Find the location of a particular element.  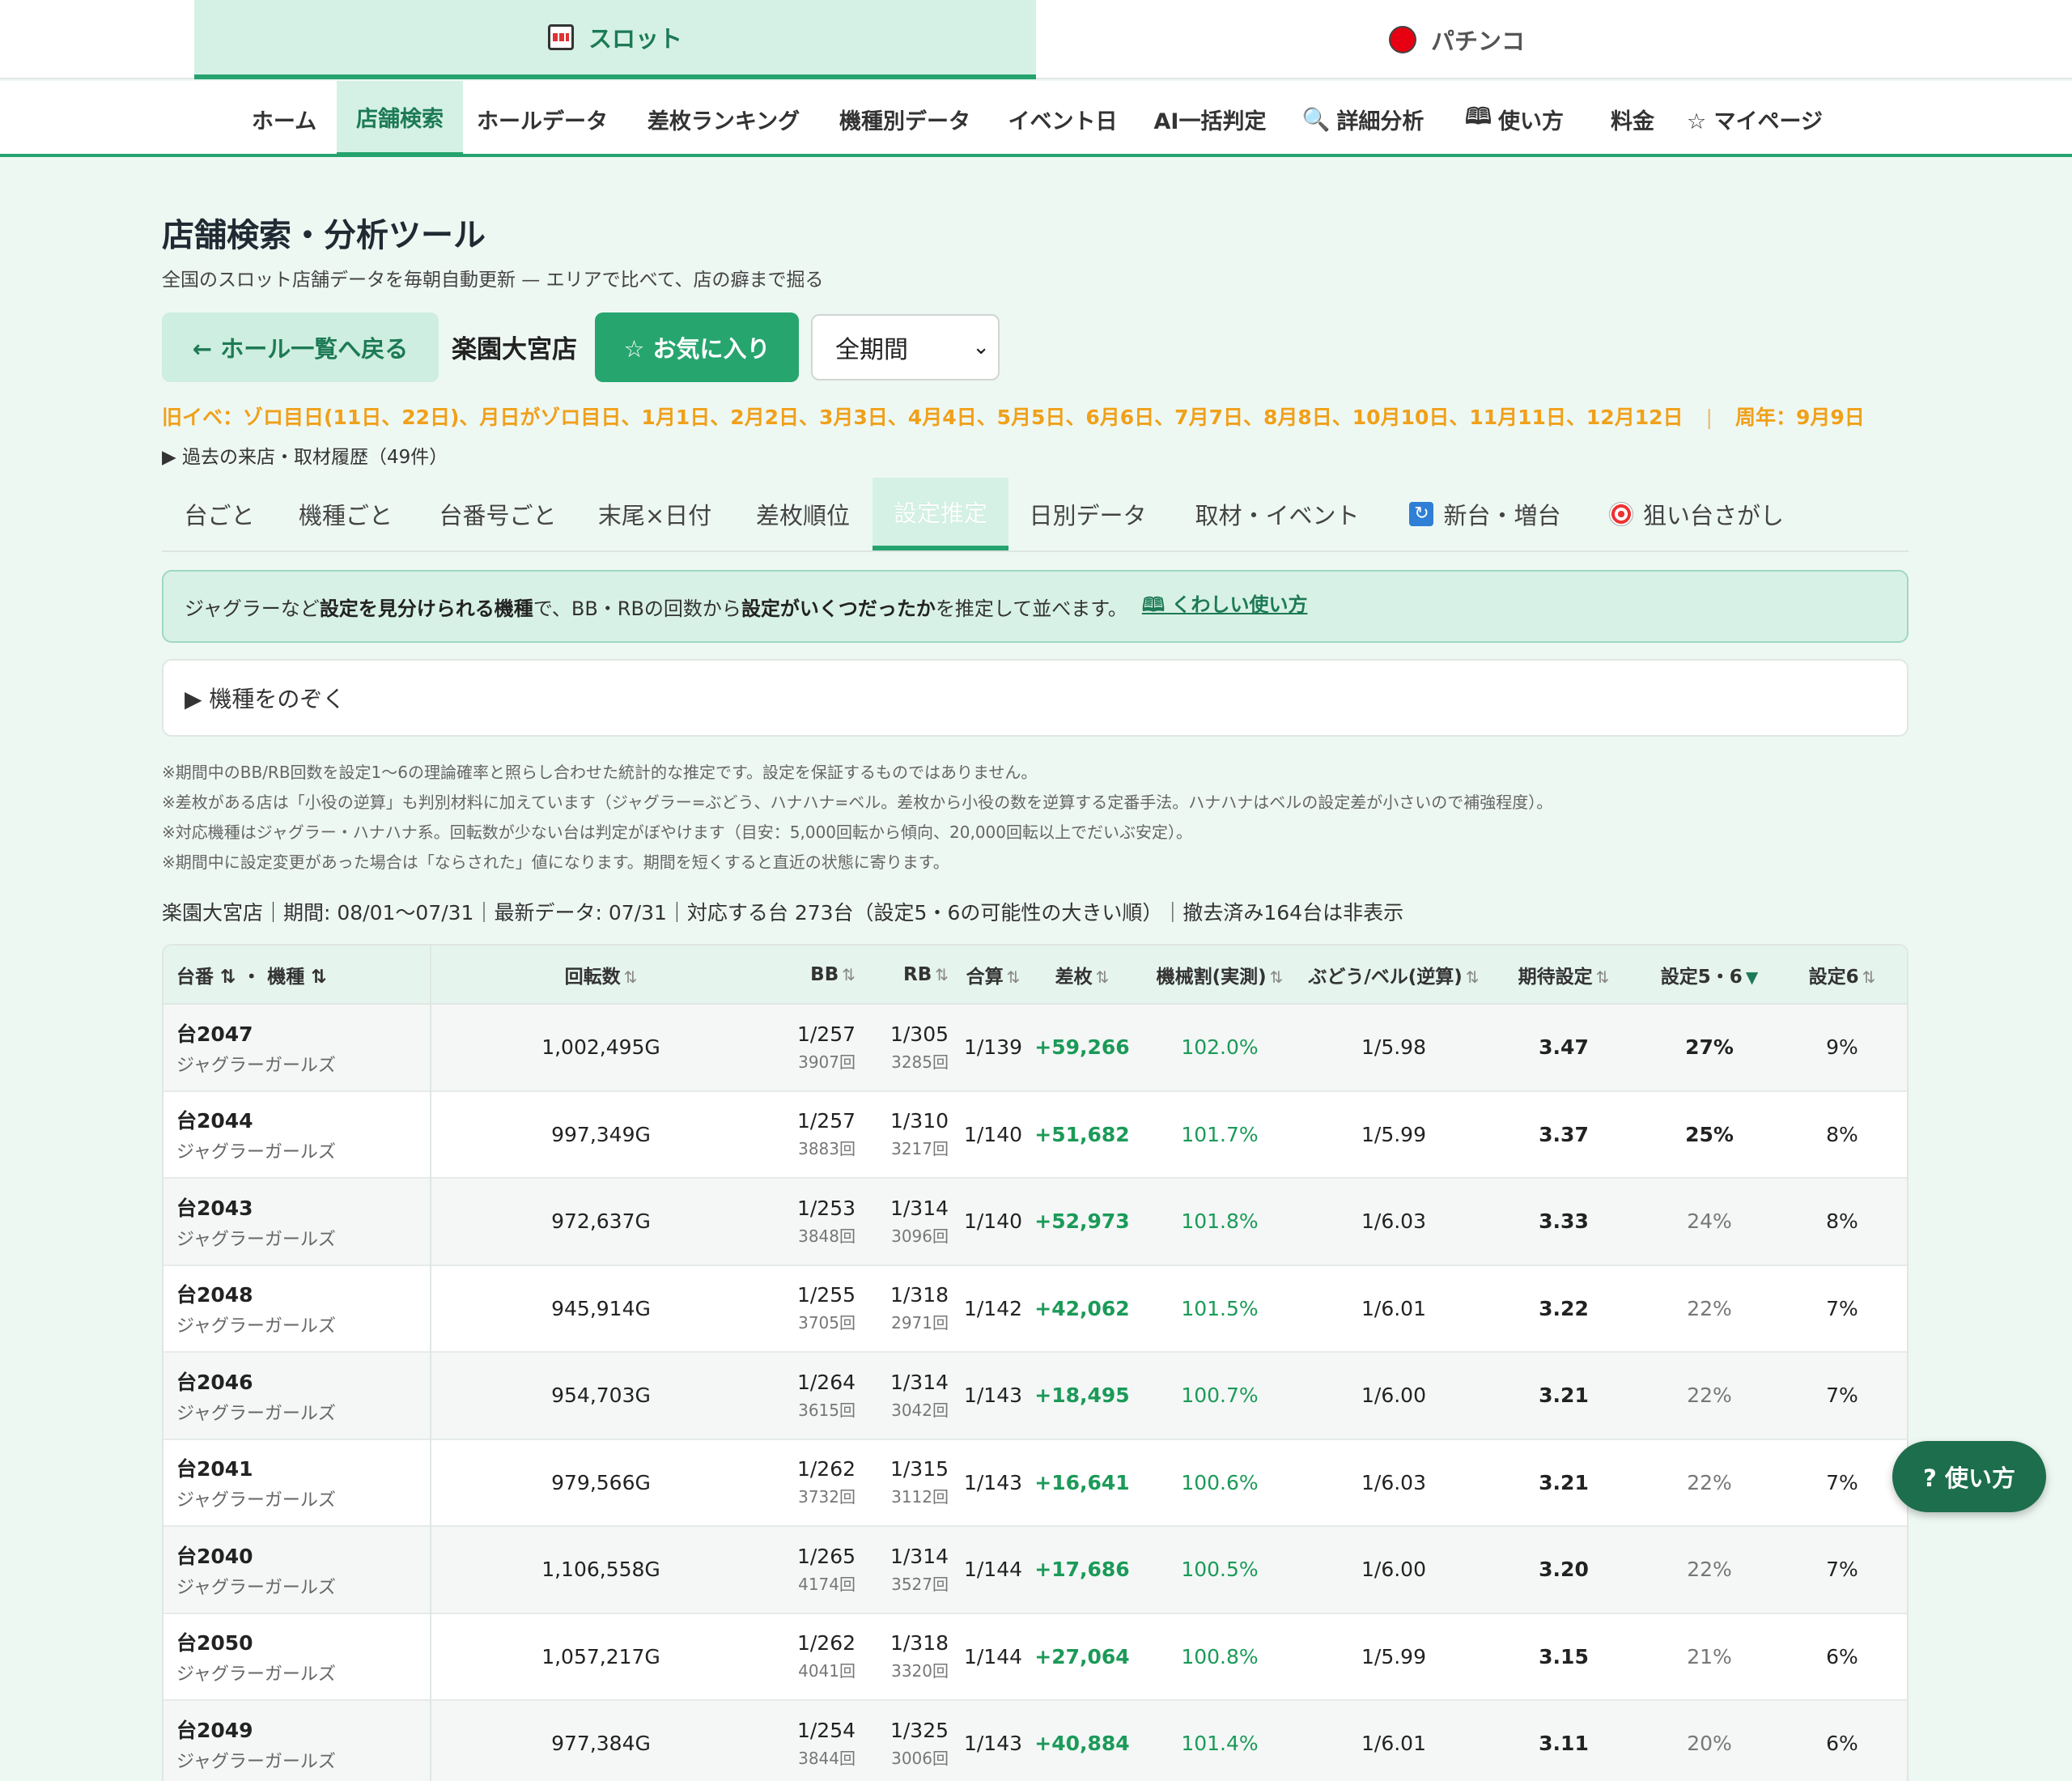

col-header-total: 合算 ⇅ is located at coordinates (993, 976).